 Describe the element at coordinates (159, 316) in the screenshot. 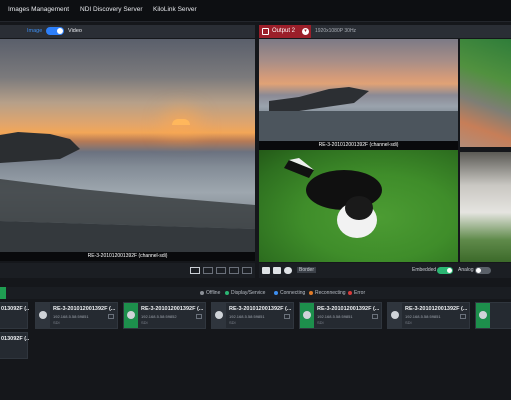

I see `device-ip: 192.168.5.58:59852` at that location.